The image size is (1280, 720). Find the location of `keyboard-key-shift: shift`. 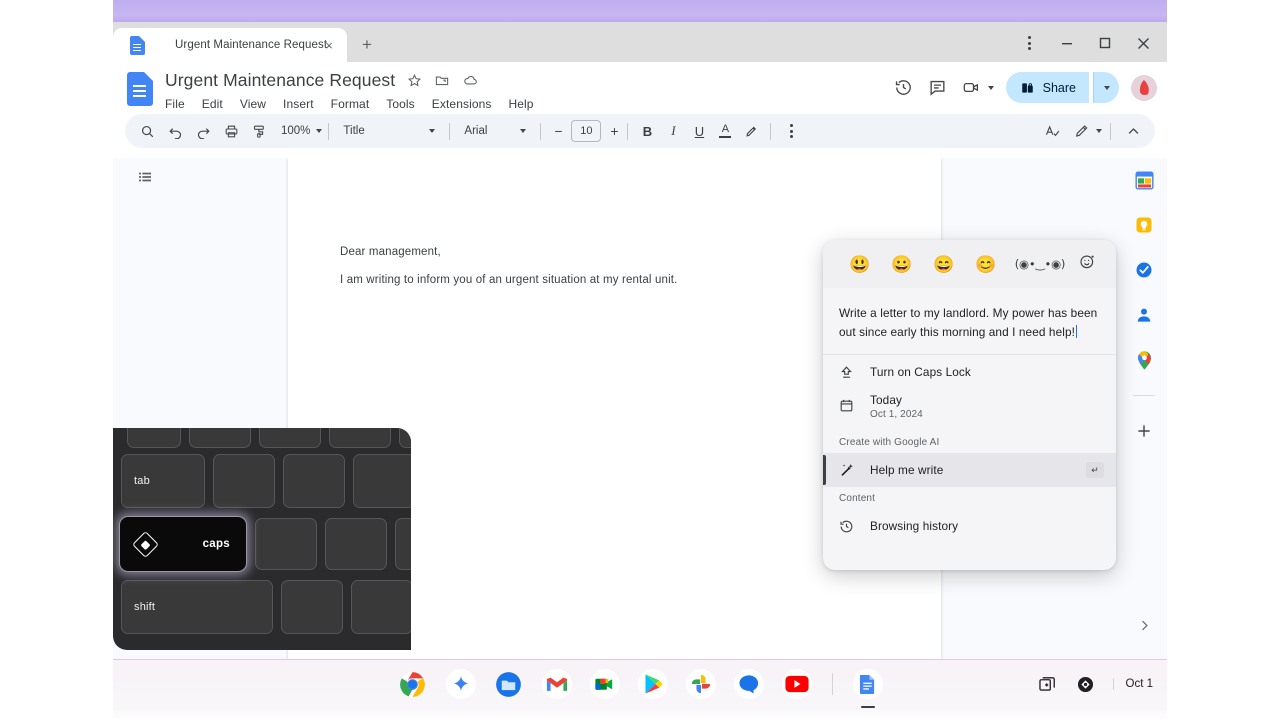

keyboard-key-shift: shift is located at coordinates (197, 607).